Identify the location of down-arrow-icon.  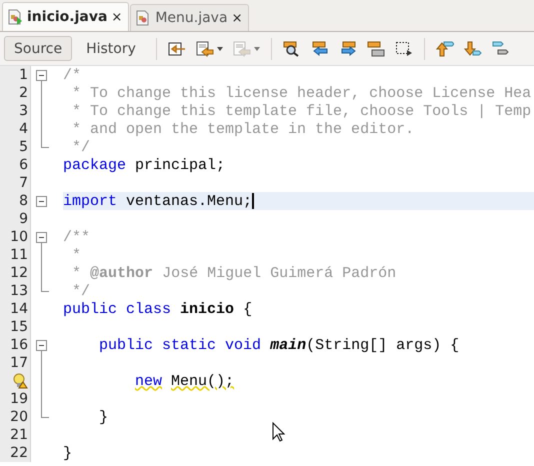
(473, 48).